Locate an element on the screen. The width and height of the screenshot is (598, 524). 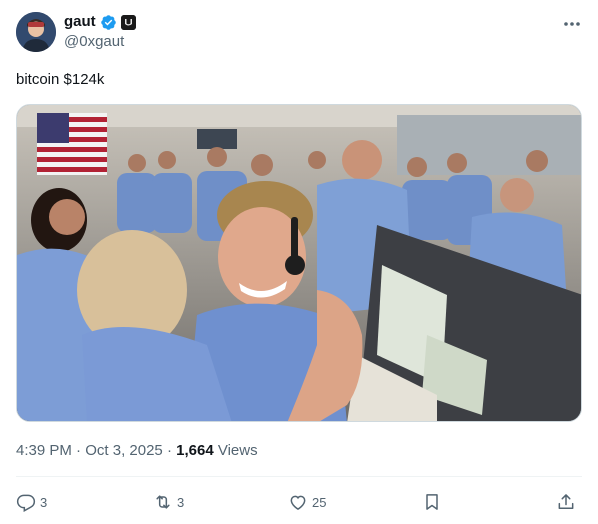
action-bar: 3 3 25 is located at coordinates (299, 502).